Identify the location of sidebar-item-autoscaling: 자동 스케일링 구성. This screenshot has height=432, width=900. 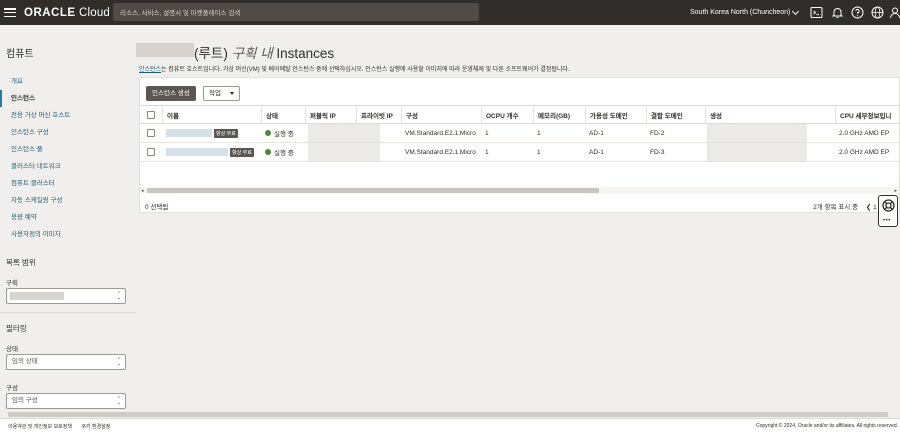
(68, 200).